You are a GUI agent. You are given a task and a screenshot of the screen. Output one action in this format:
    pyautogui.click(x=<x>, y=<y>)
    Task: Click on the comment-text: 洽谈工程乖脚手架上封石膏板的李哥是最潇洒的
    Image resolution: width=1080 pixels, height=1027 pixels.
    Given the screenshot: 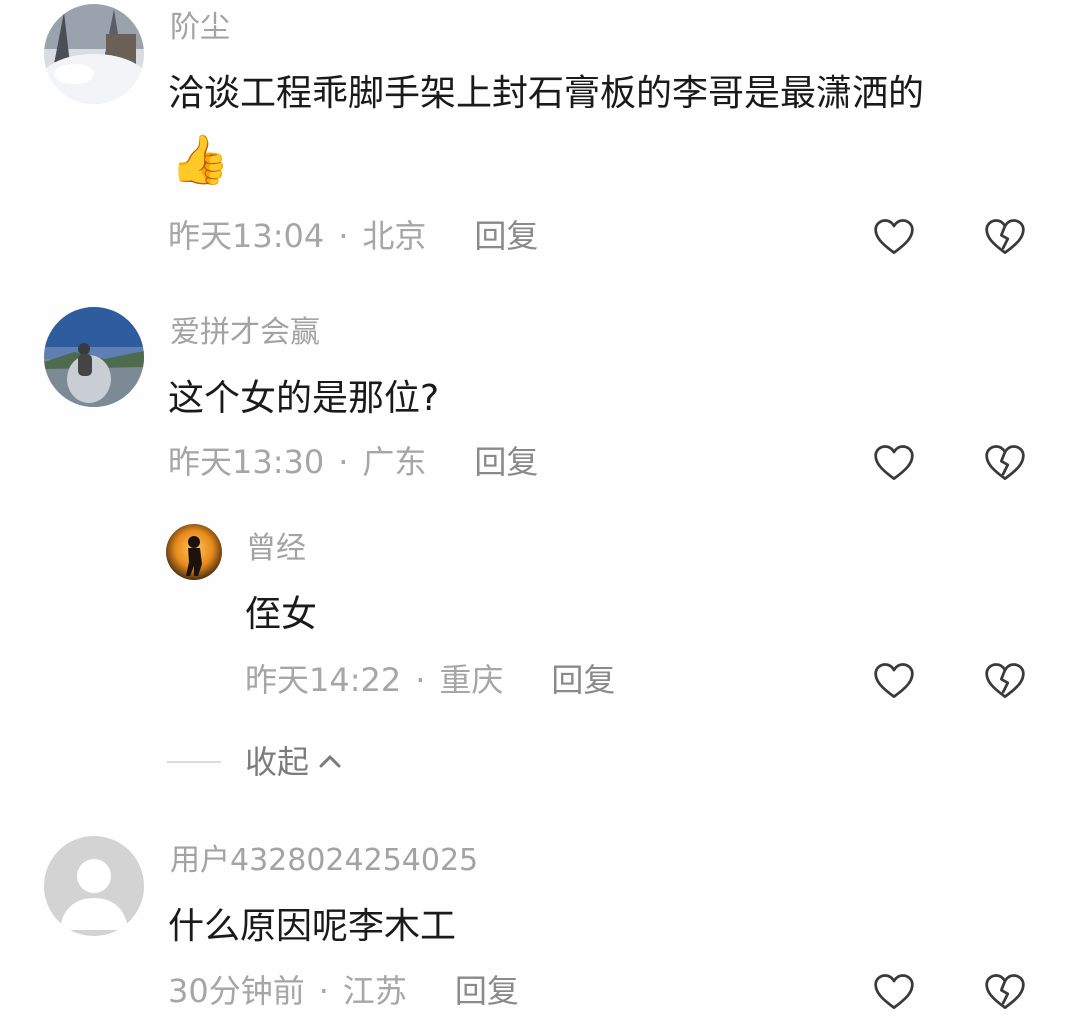 What is the action you would take?
    pyautogui.click(x=546, y=93)
    